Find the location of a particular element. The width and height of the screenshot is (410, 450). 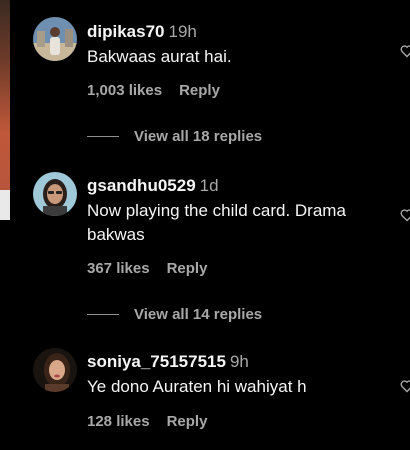

likes-count: 367 likes is located at coordinates (118, 268).